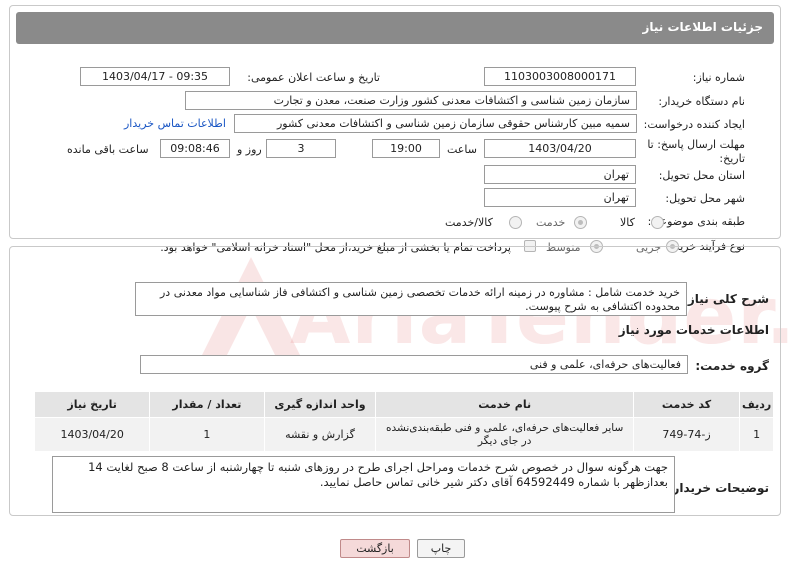 The height and width of the screenshot is (574, 789). Describe the element at coordinates (686, 434) in the screenshot. I see `cell-code: ز-74-749` at that location.